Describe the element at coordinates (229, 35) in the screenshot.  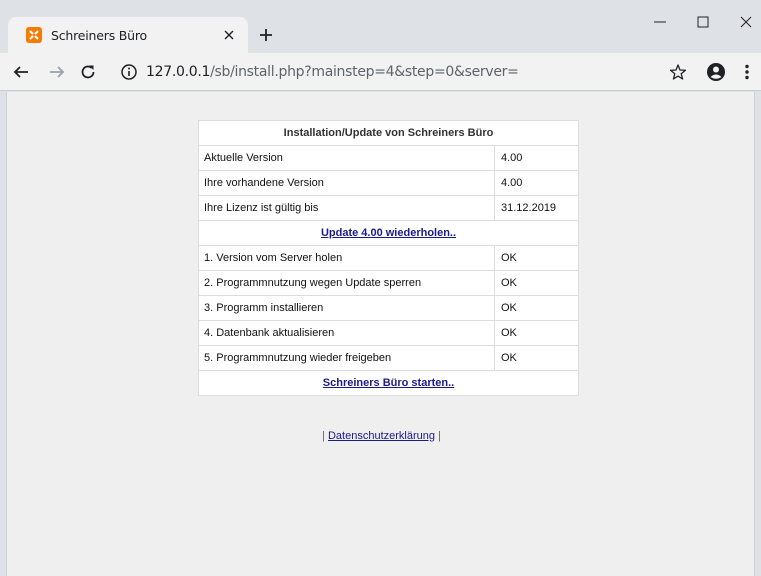
I see `close-icon` at that location.